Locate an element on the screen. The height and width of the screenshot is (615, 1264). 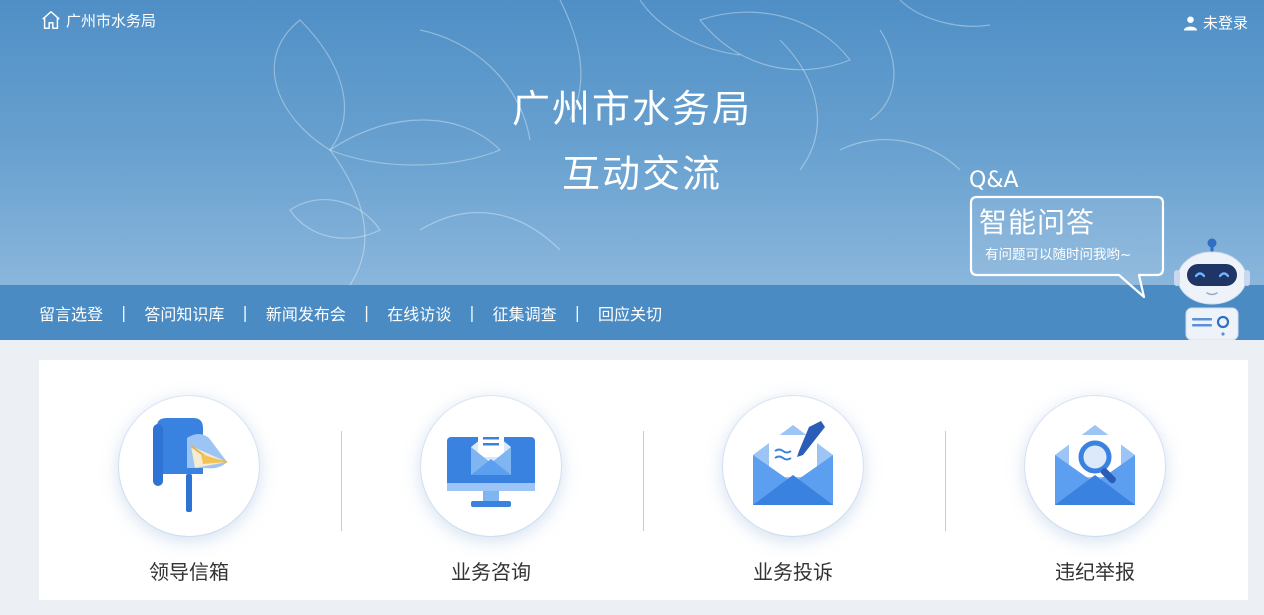
nav-item-press: 新闻发布会 is located at coordinates (306, 313).